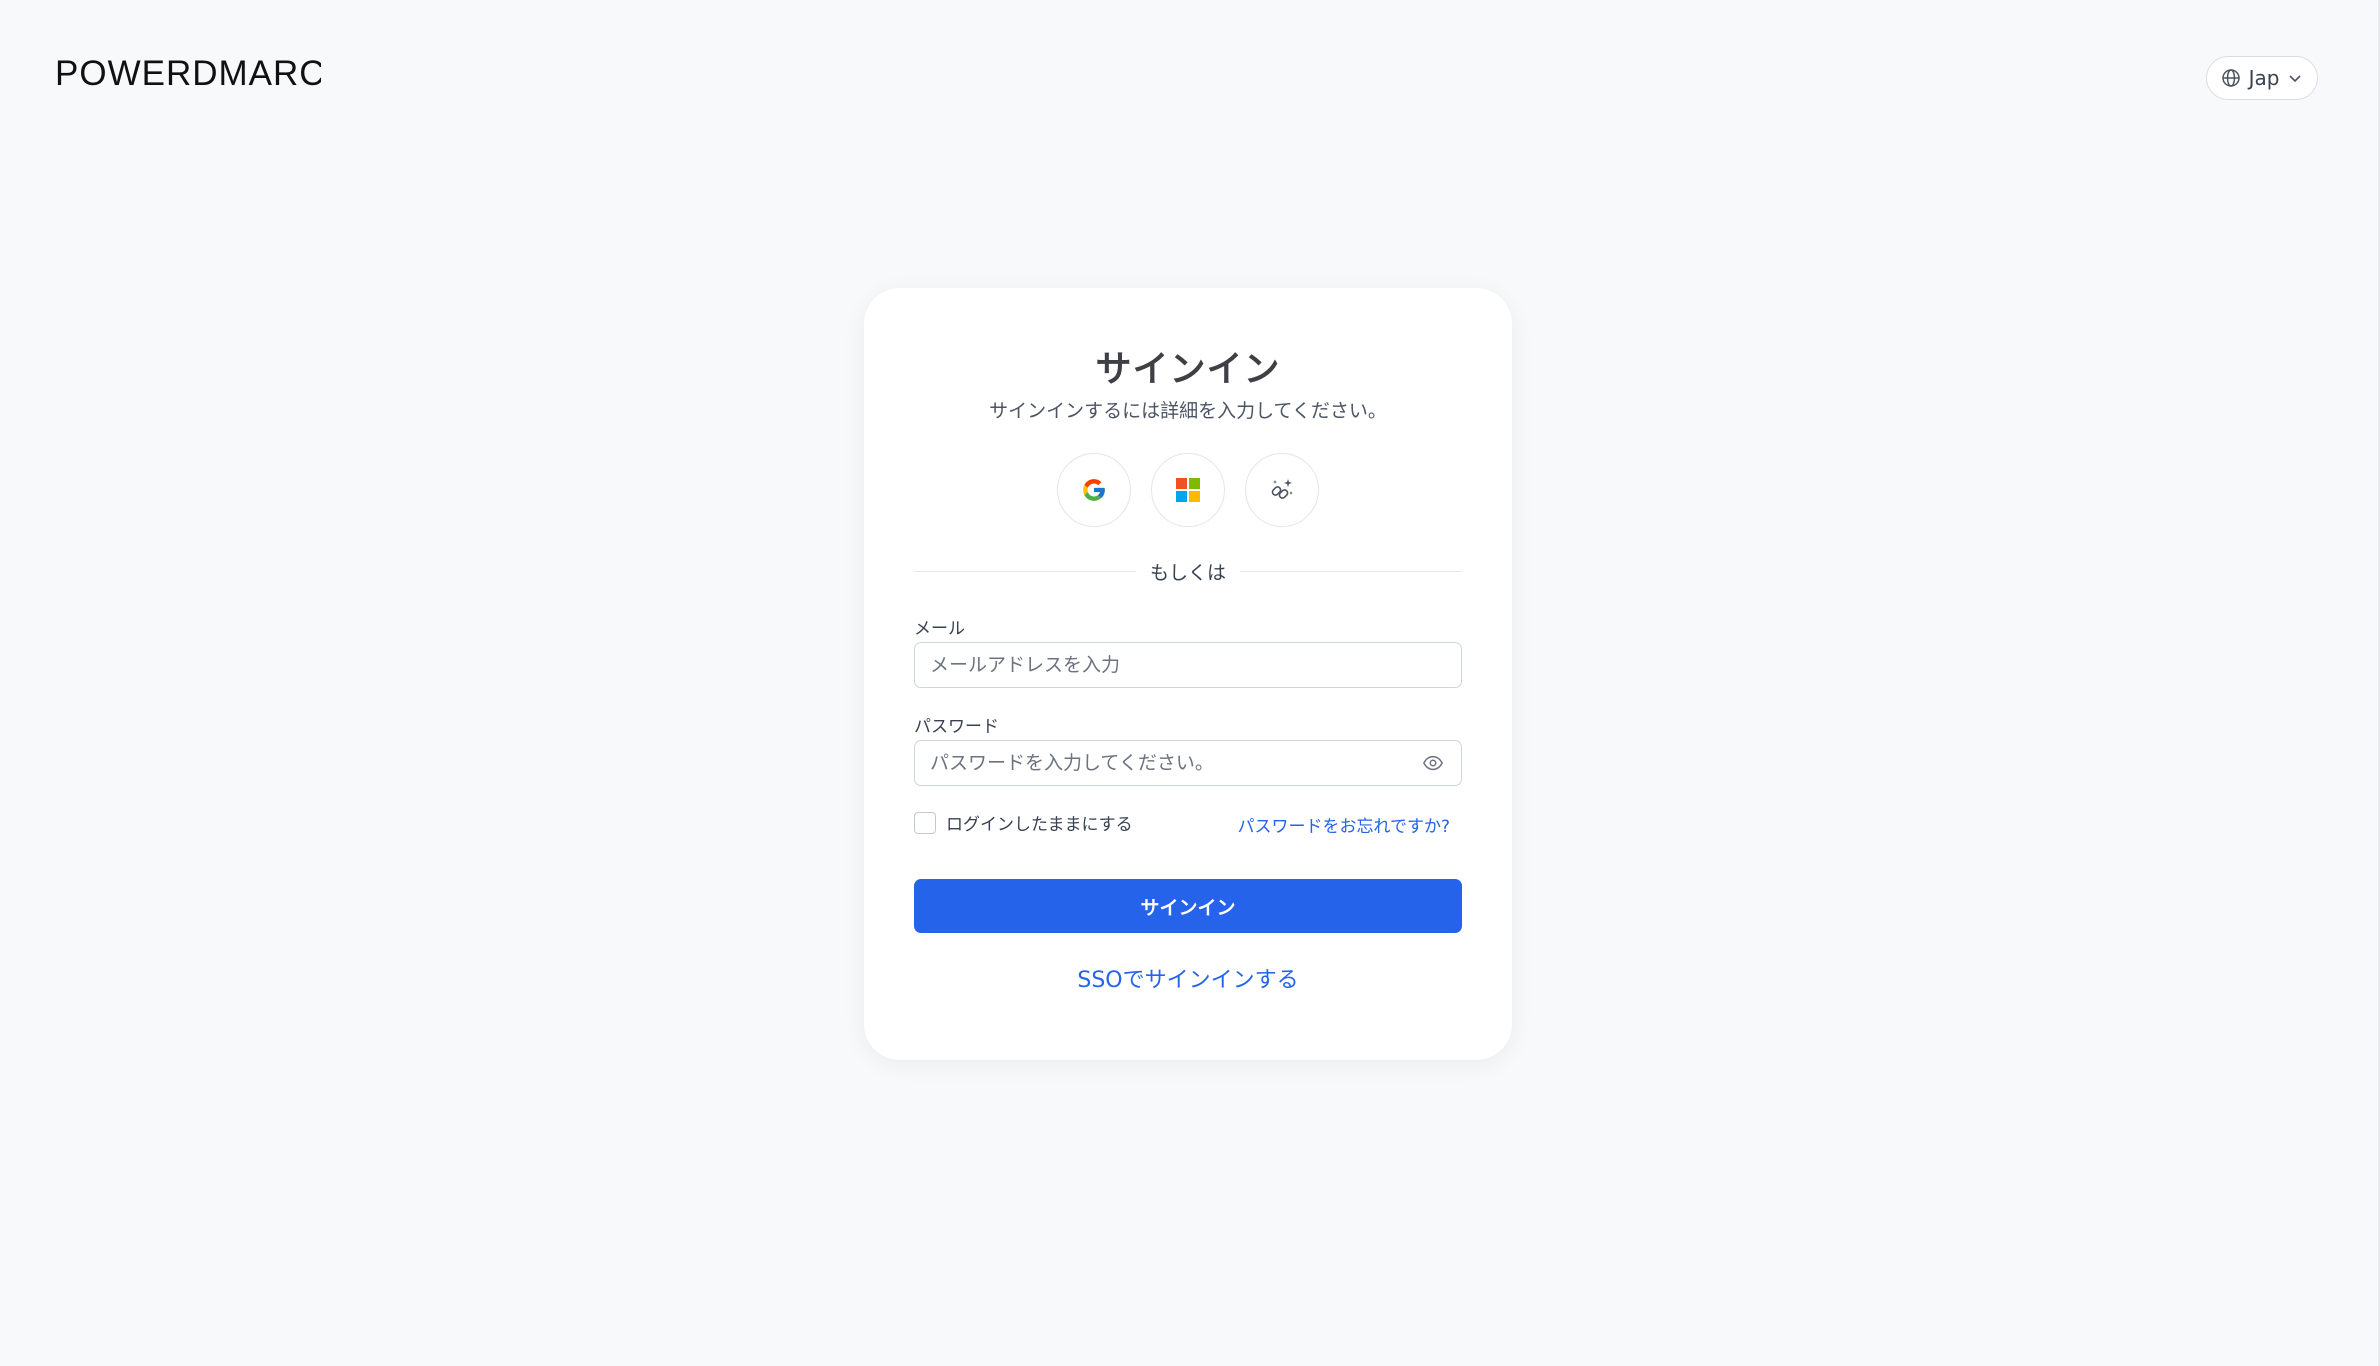 Image resolution: width=2380 pixels, height=1366 pixels. I want to click on magic-link-signin-button, so click(1282, 490).